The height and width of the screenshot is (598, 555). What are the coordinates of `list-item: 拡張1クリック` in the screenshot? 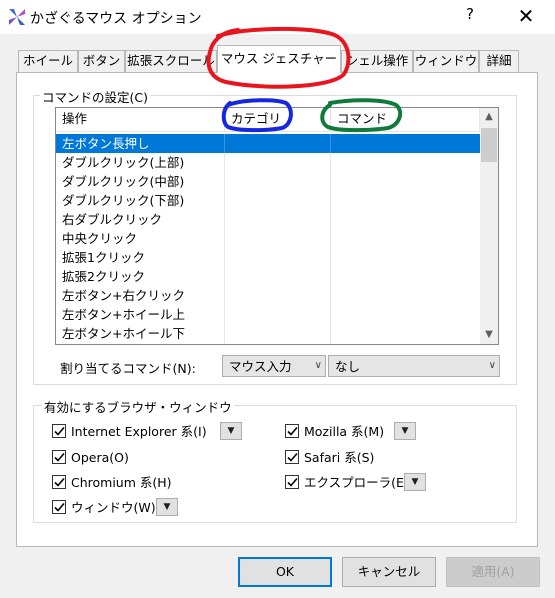 It's located at (268, 257).